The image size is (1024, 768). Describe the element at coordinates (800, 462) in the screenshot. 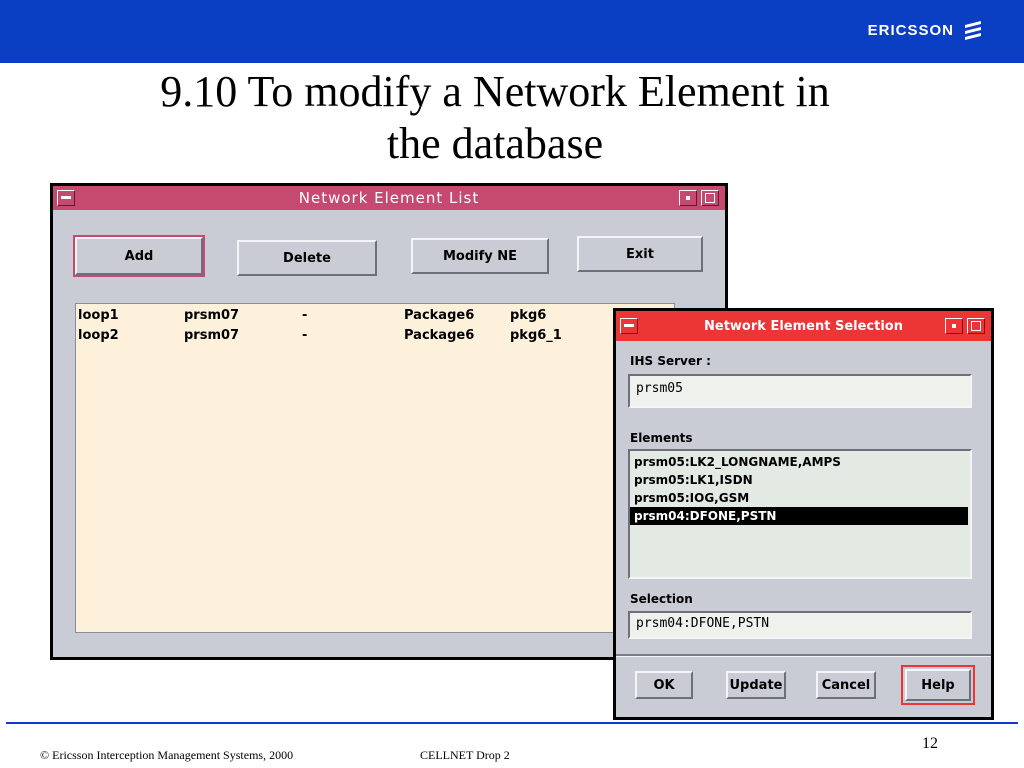

I see `list-item: prsm05:LK2_LONGNAME,AMPS` at that location.